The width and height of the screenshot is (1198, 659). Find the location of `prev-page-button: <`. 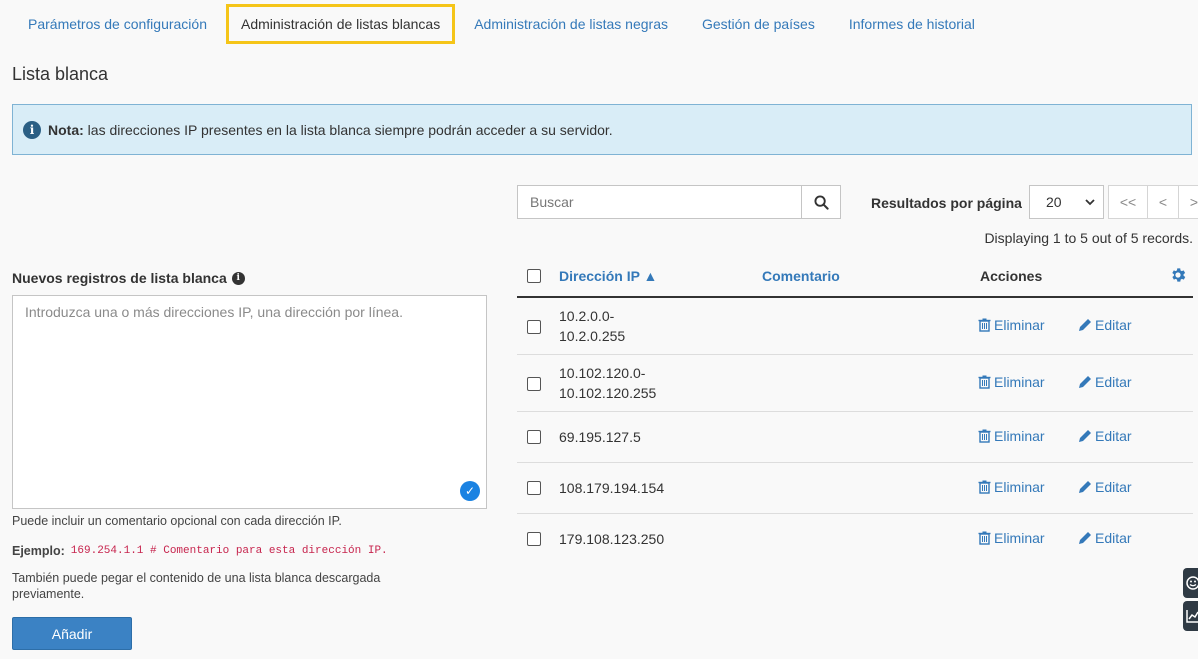

prev-page-button: < is located at coordinates (1163, 202).